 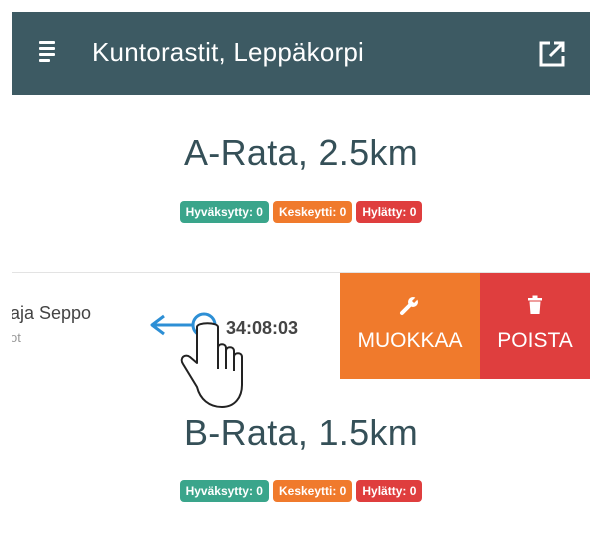 I want to click on edit-button-label: MUOKKAA, so click(x=410, y=340).